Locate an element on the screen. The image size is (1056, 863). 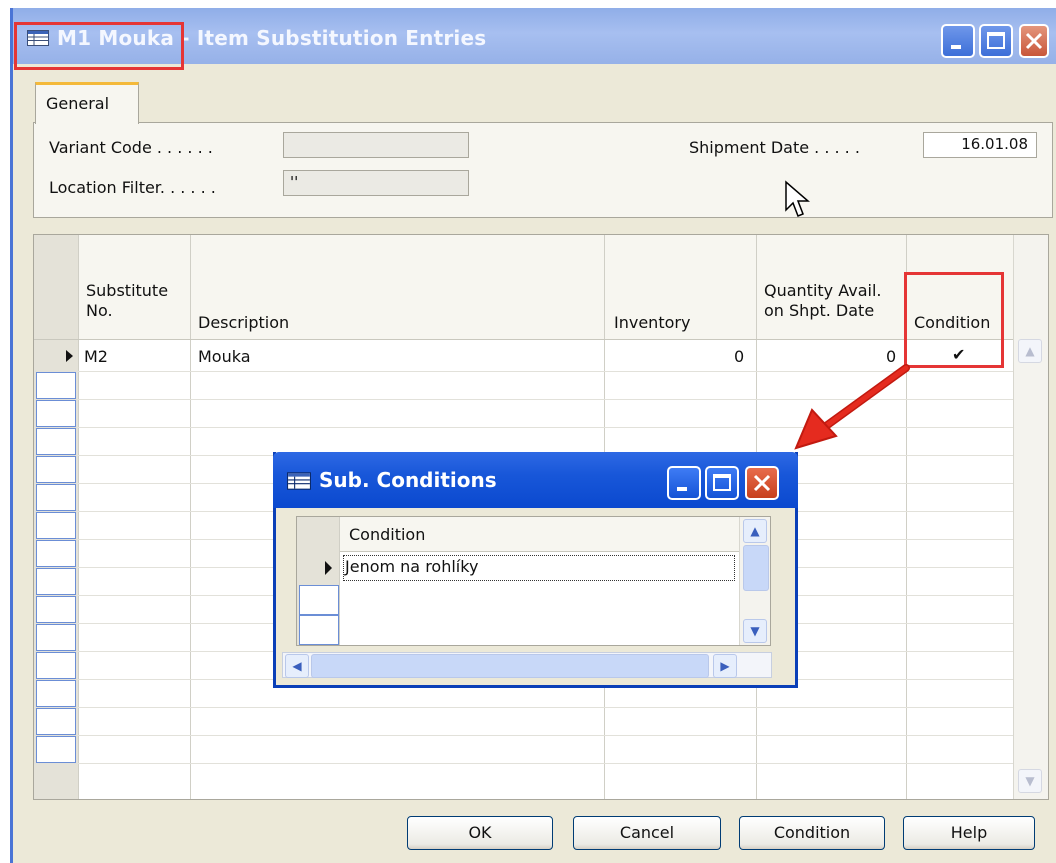
sub-horizontal-scrollbar: ◀ ▶ is located at coordinates (527, 665).